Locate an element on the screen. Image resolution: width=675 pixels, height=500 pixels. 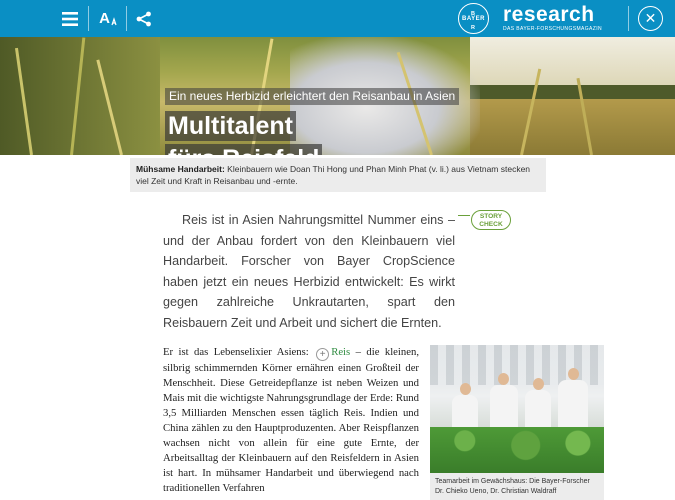
brand-title: research is located at coordinates (549, 14).